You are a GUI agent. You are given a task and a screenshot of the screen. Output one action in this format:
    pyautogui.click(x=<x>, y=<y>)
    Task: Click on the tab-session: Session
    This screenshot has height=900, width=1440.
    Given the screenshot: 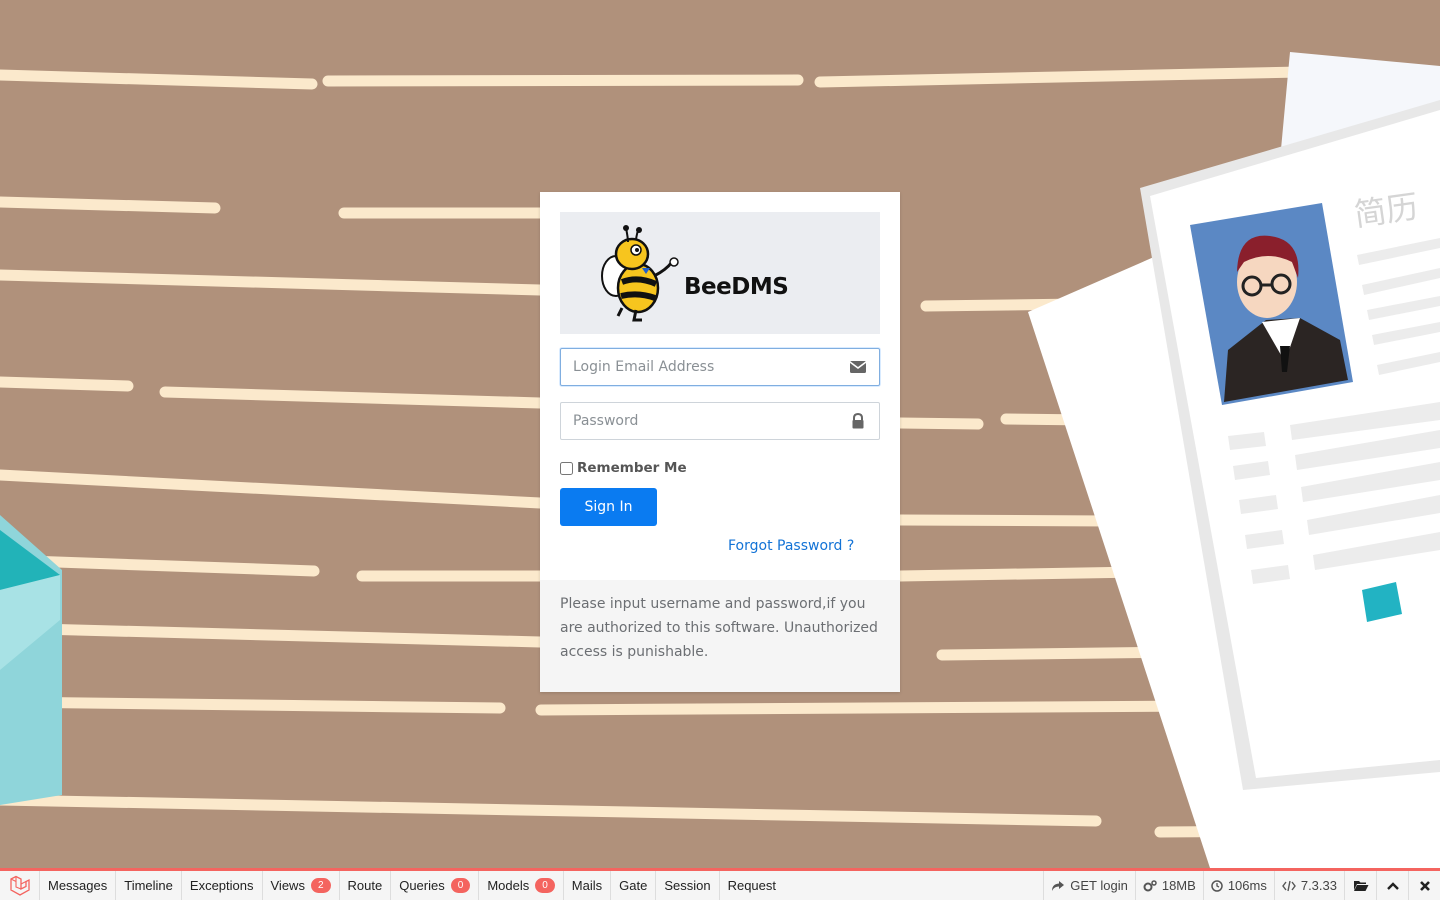 What is the action you would take?
    pyautogui.click(x=688, y=885)
    